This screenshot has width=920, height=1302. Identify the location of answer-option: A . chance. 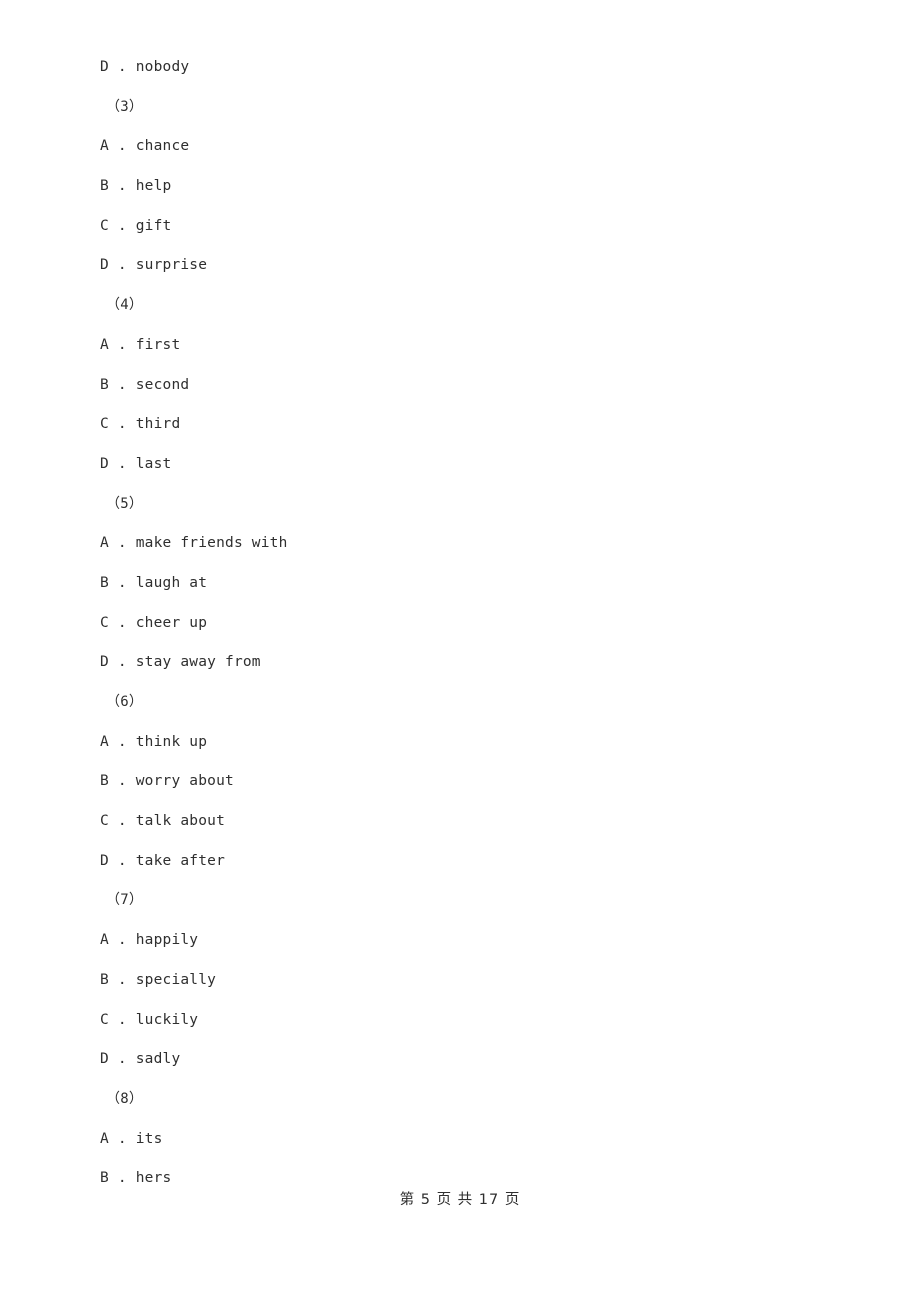
(145, 146).